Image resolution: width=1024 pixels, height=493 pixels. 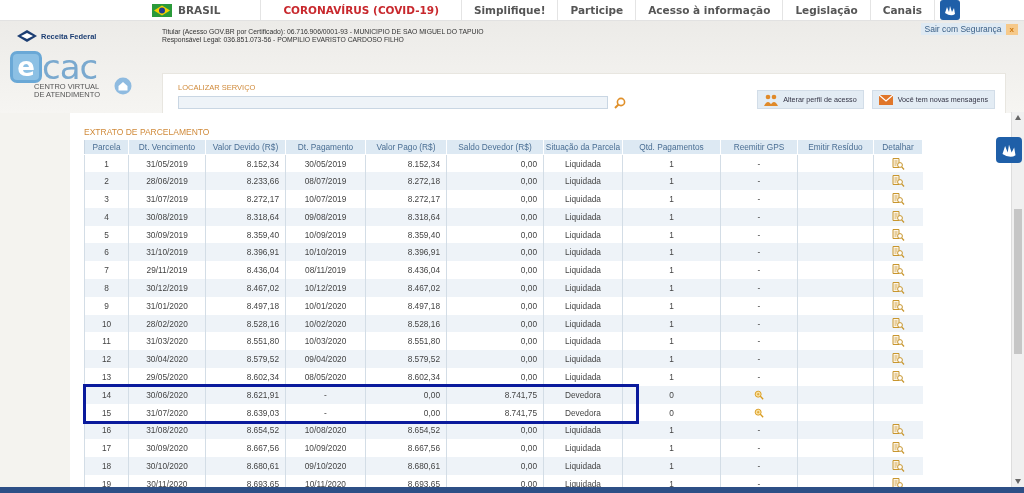 What do you see at coordinates (325, 147) in the screenshot?
I see `column-header: Dt. Pagamento` at bounding box center [325, 147].